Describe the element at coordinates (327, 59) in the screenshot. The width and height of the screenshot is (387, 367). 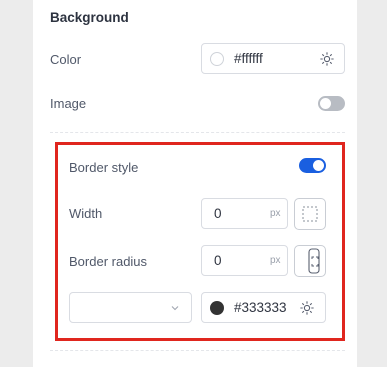
I see `sun-icon` at that location.